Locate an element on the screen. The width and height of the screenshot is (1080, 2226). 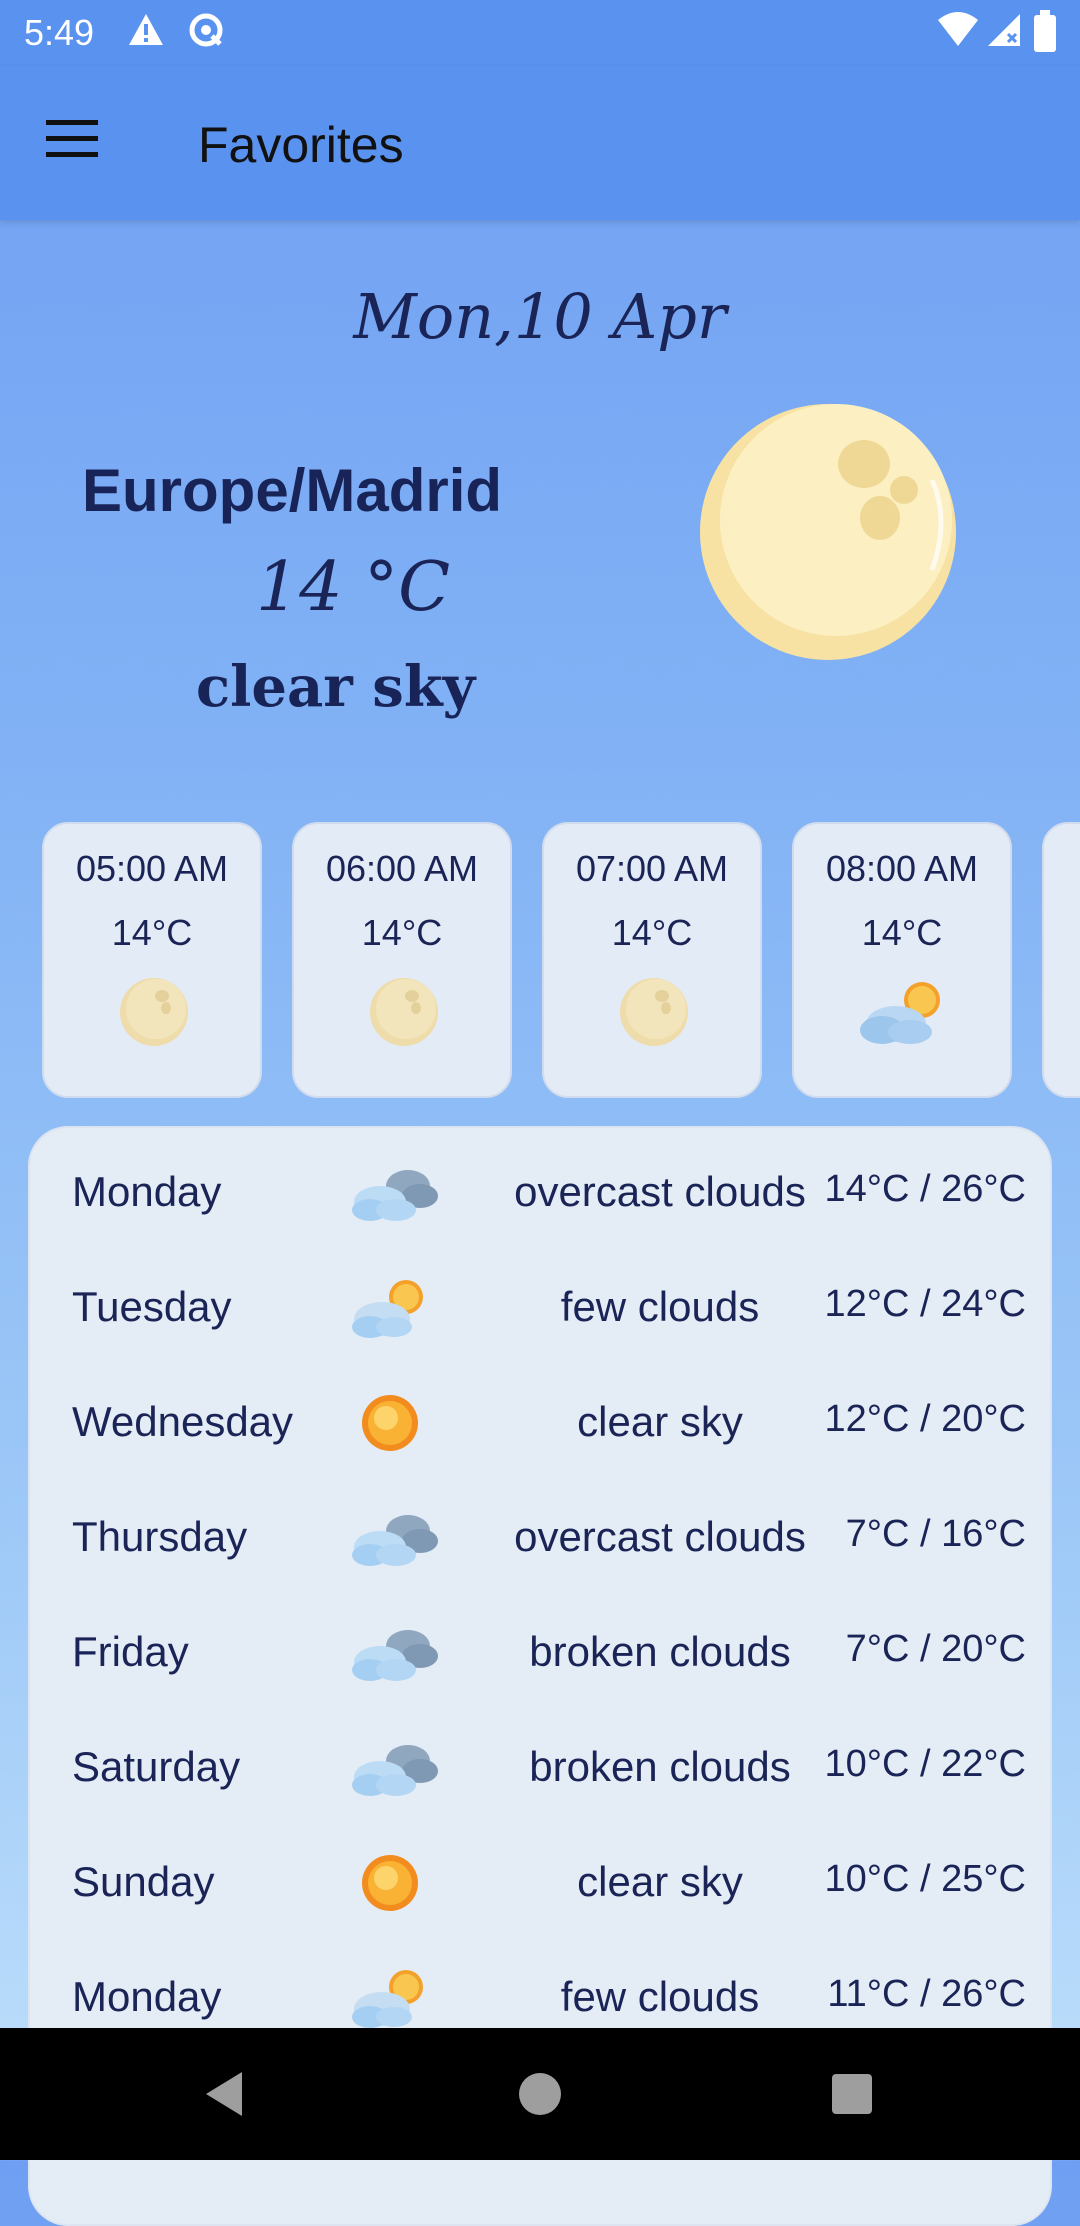
recents-icon is located at coordinates (852, 2094).